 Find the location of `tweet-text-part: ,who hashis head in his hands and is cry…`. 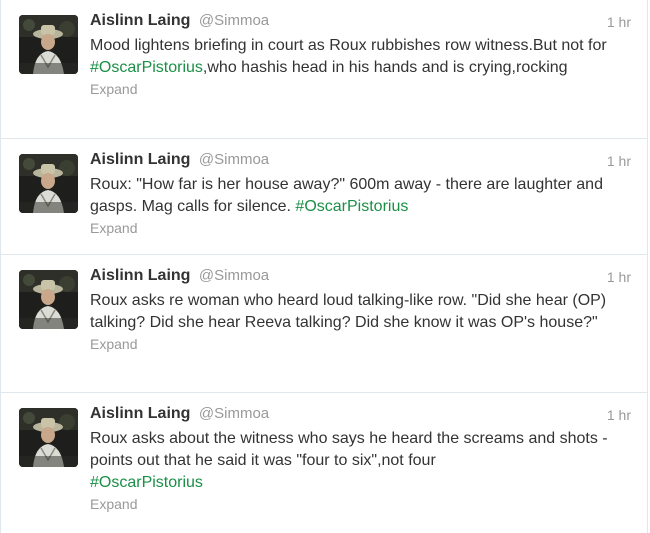

tweet-text-part: ,who hashis head in his hands and is cry… is located at coordinates (385, 67).